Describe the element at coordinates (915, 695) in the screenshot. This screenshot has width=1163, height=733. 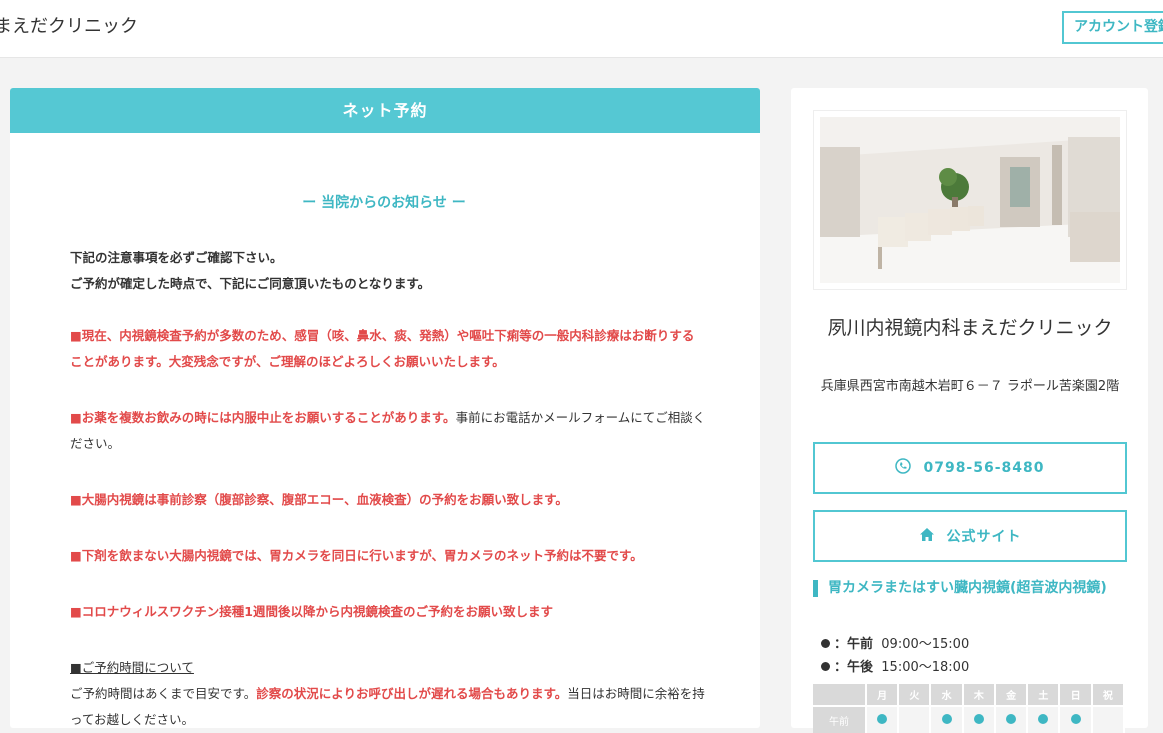
I see `day-tue: 火` at that location.